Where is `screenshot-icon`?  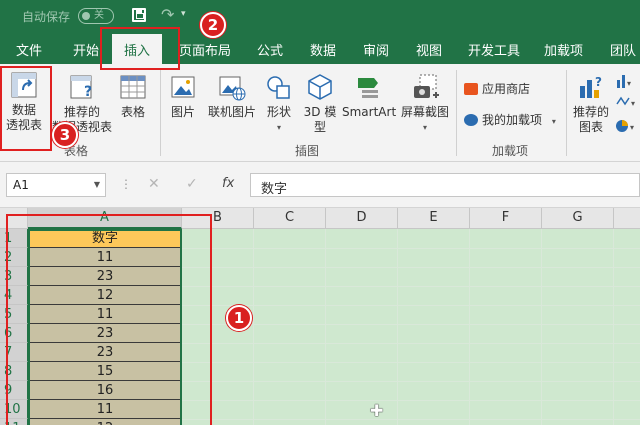 screenshot-icon is located at coordinates (426, 86).